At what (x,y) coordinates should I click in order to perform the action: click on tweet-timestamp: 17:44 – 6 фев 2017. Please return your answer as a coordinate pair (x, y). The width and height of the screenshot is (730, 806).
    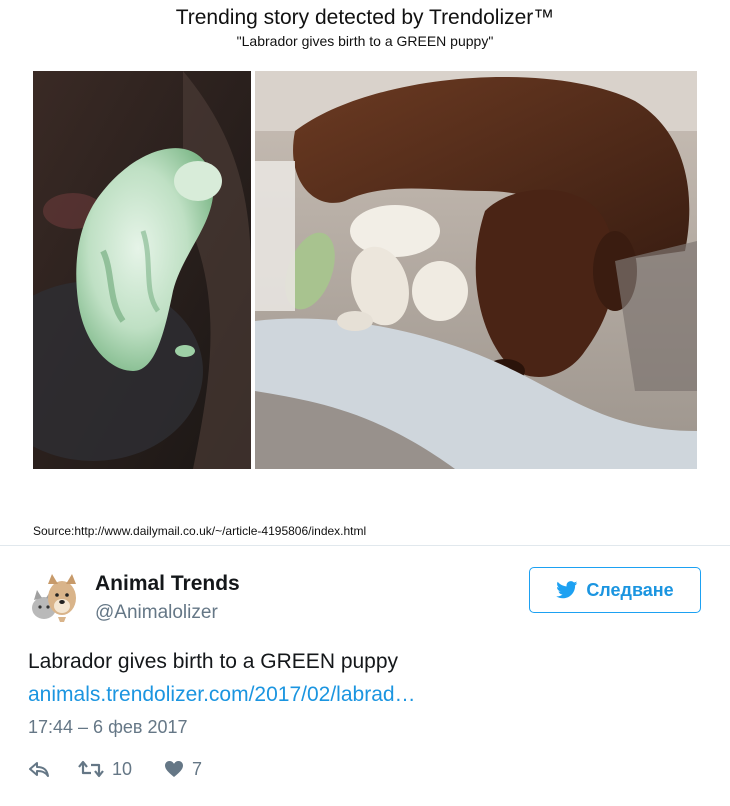
    Looking at the image, I should click on (108, 727).